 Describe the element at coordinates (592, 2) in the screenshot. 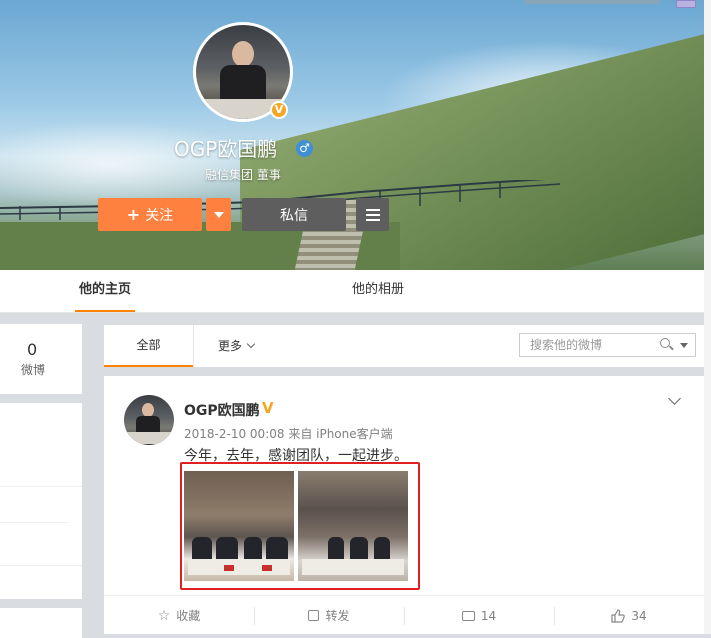

I see `global-search-bar` at that location.